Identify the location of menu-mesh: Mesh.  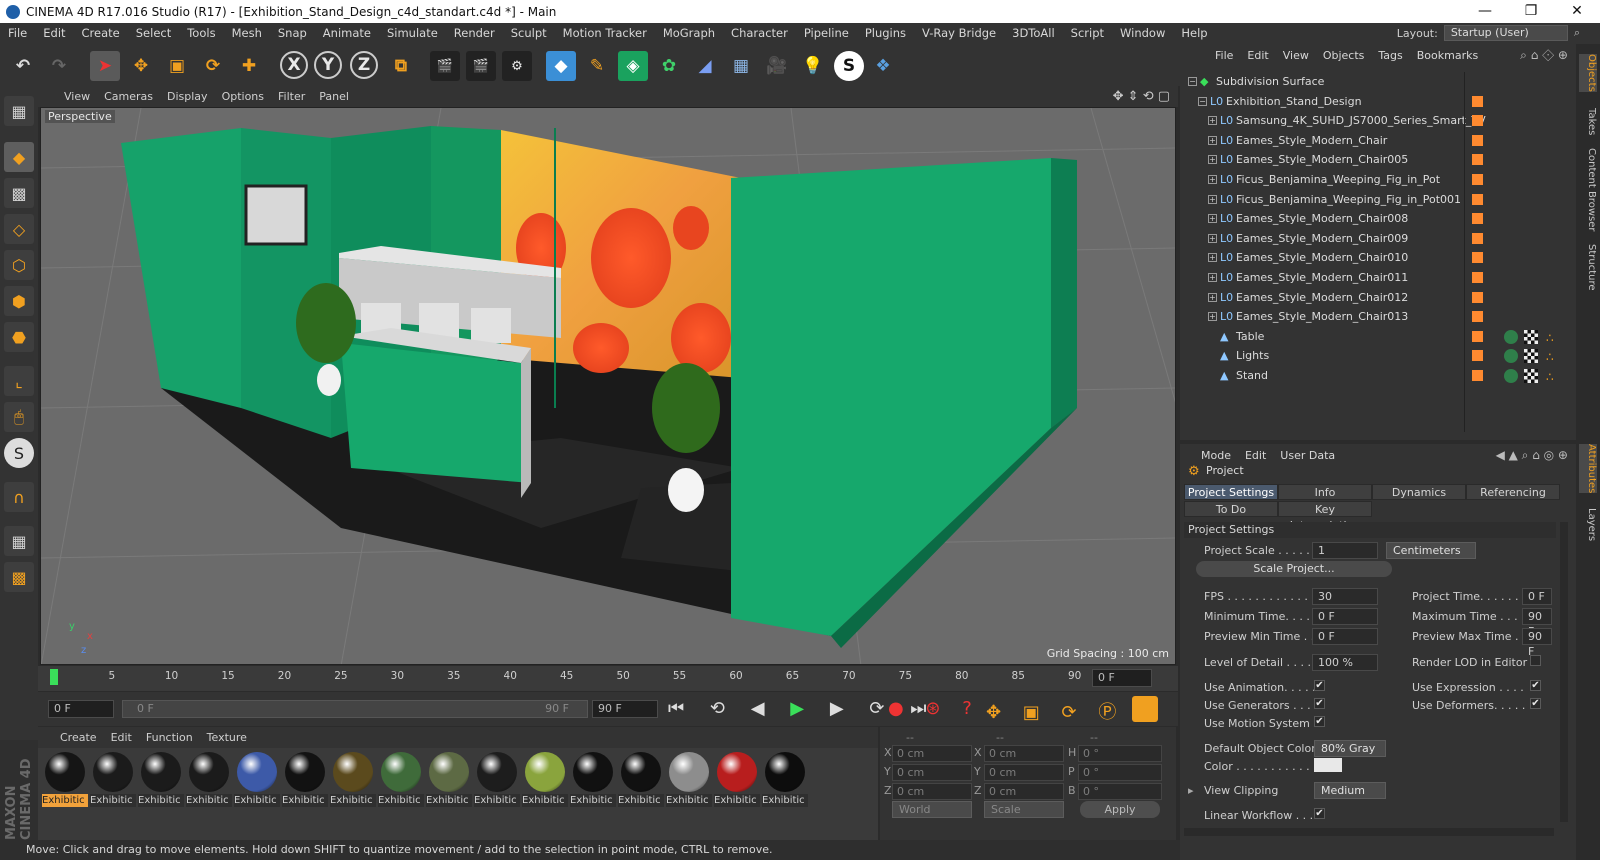
(247, 33).